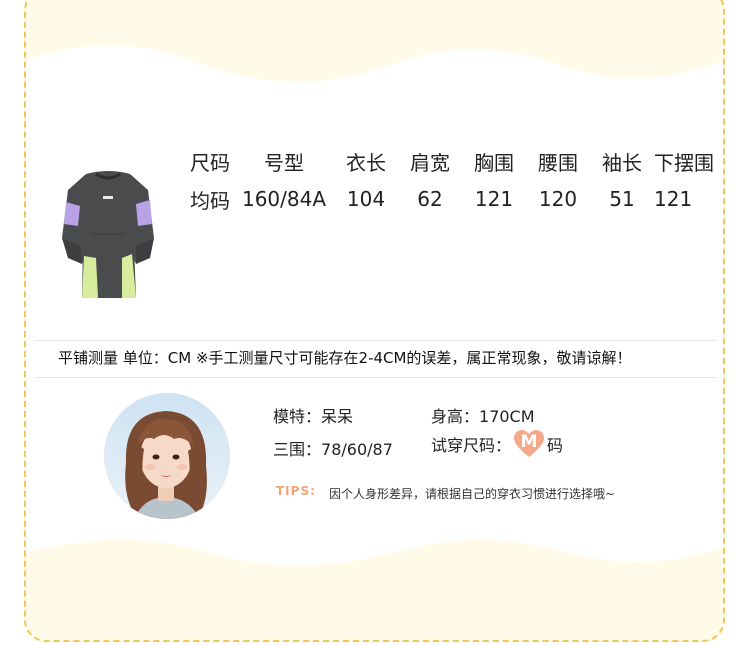 The width and height of the screenshot is (750, 645). What do you see at coordinates (455, 416) in the screenshot?
I see `model-height-label: 身高：` at bounding box center [455, 416].